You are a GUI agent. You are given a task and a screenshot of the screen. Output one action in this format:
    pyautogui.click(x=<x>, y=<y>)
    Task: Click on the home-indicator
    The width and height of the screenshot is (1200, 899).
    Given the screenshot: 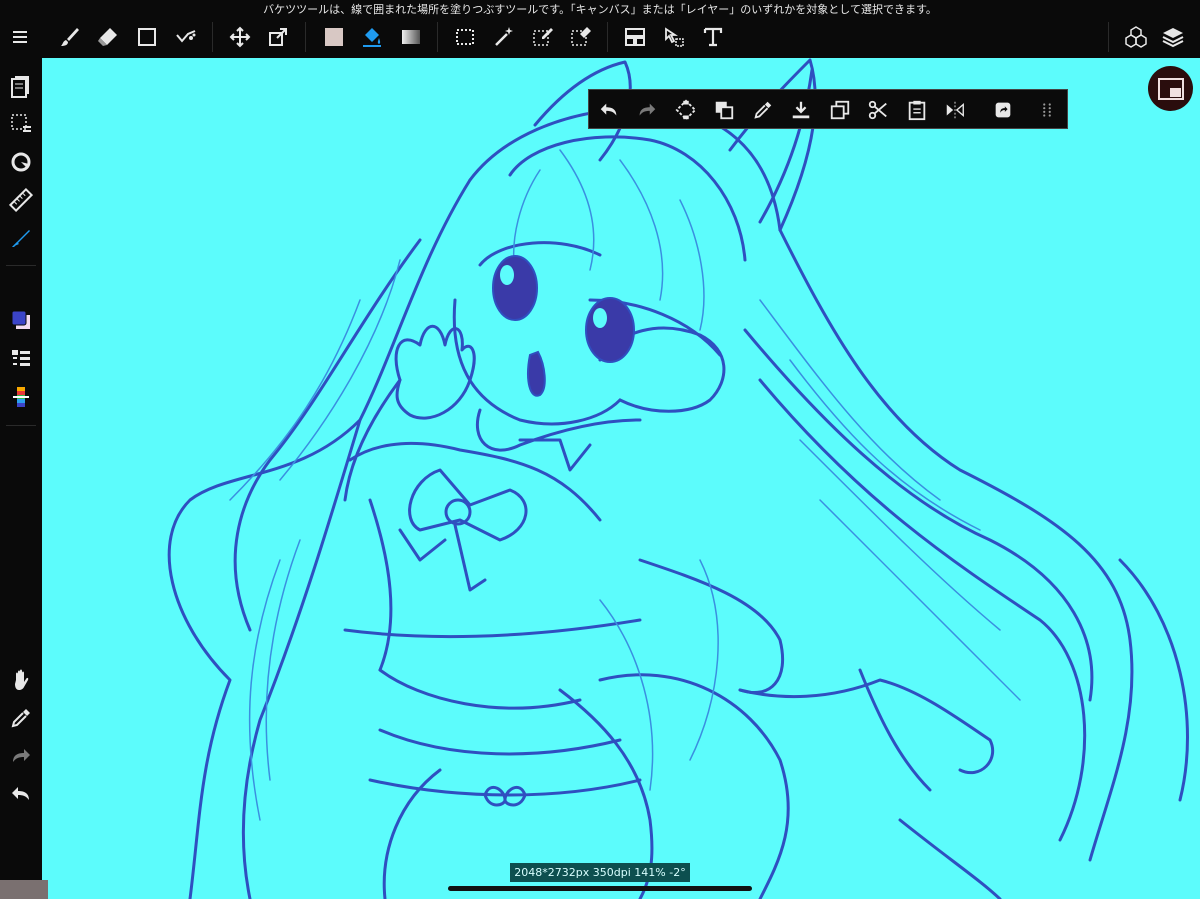 What is the action you would take?
    pyautogui.click(x=600, y=888)
    